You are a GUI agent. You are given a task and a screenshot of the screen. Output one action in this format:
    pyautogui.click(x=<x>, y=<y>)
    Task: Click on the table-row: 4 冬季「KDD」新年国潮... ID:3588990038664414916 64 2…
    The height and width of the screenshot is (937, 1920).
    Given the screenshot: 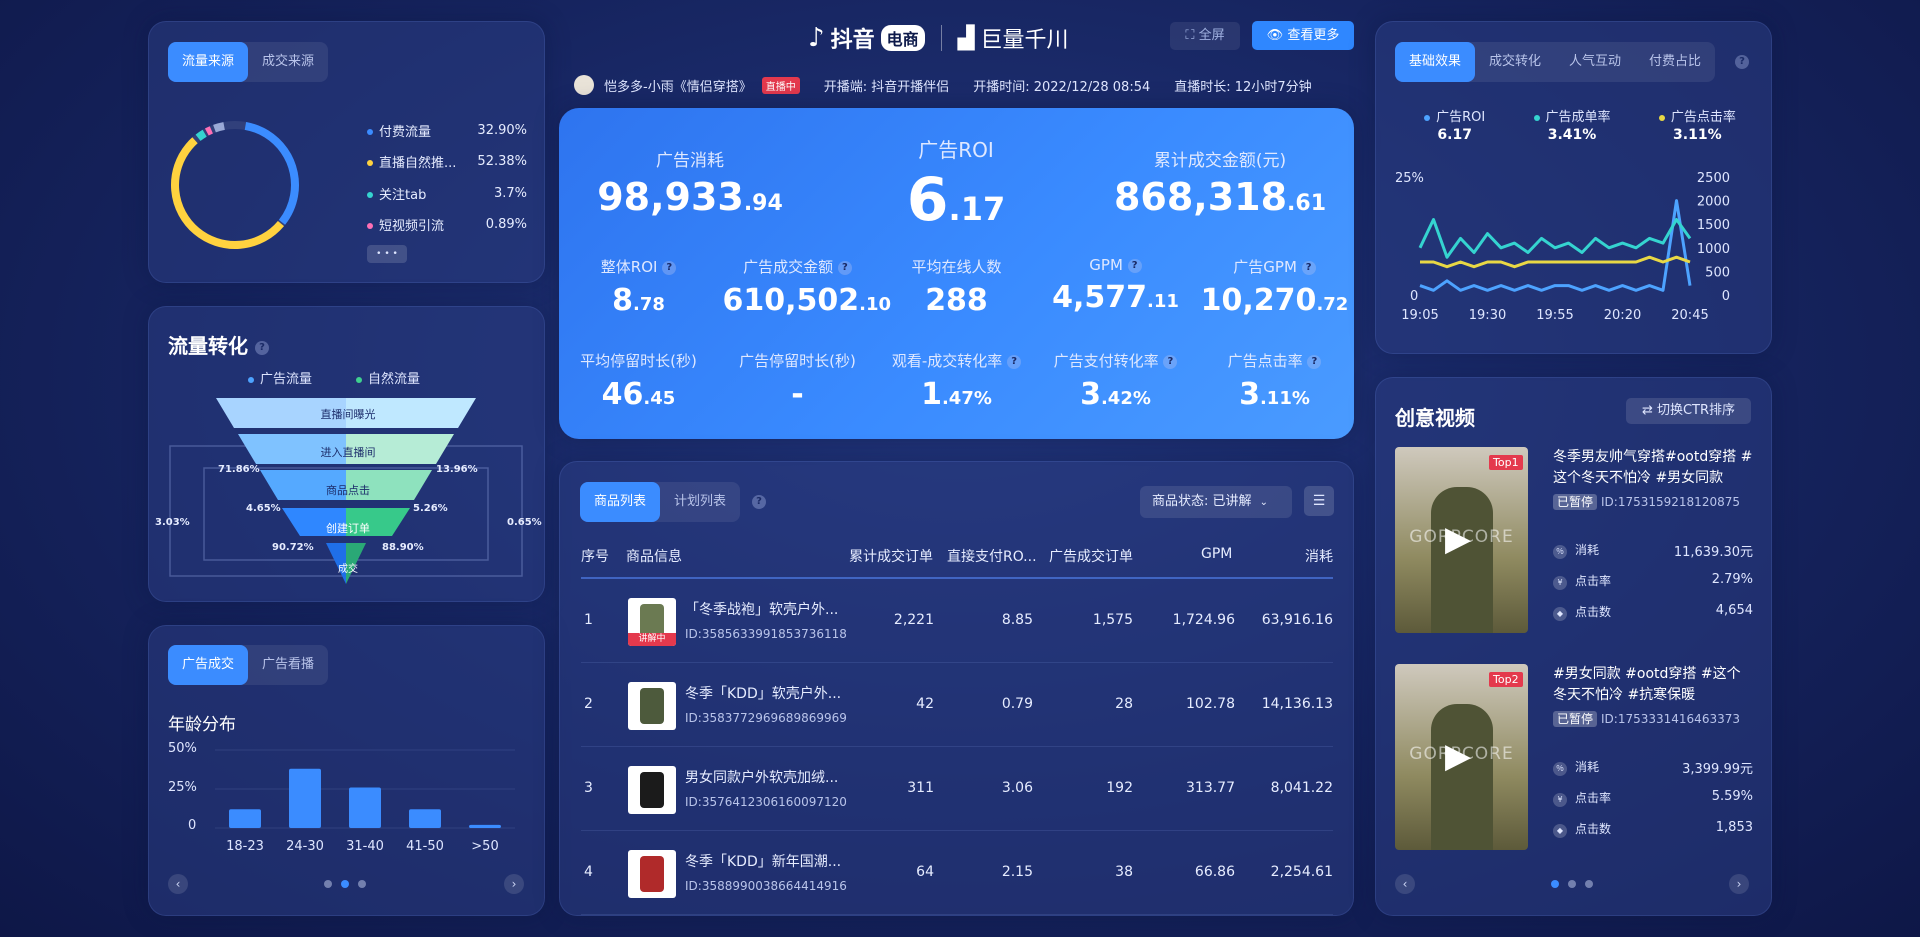 What is the action you would take?
    pyautogui.click(x=957, y=873)
    